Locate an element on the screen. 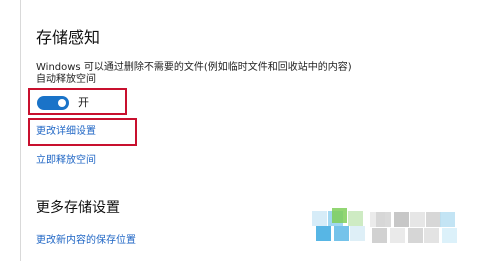 Image resolution: width=478 pixels, height=261 pixels. toggle-state-label: 开 is located at coordinates (83, 102).